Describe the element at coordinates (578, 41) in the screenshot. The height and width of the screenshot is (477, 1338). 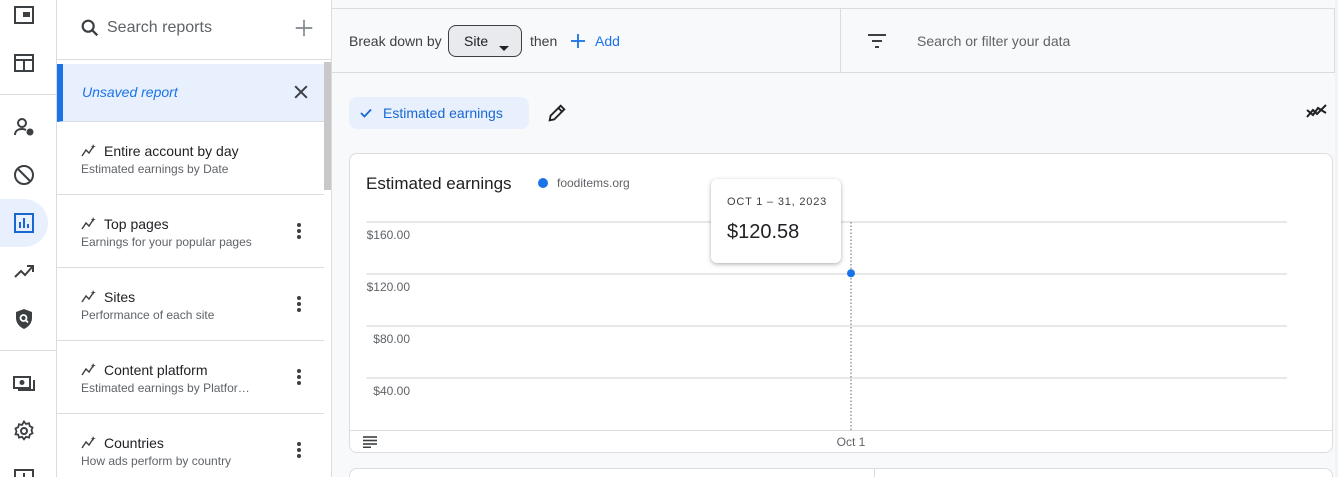
I see `plus-icon` at that location.